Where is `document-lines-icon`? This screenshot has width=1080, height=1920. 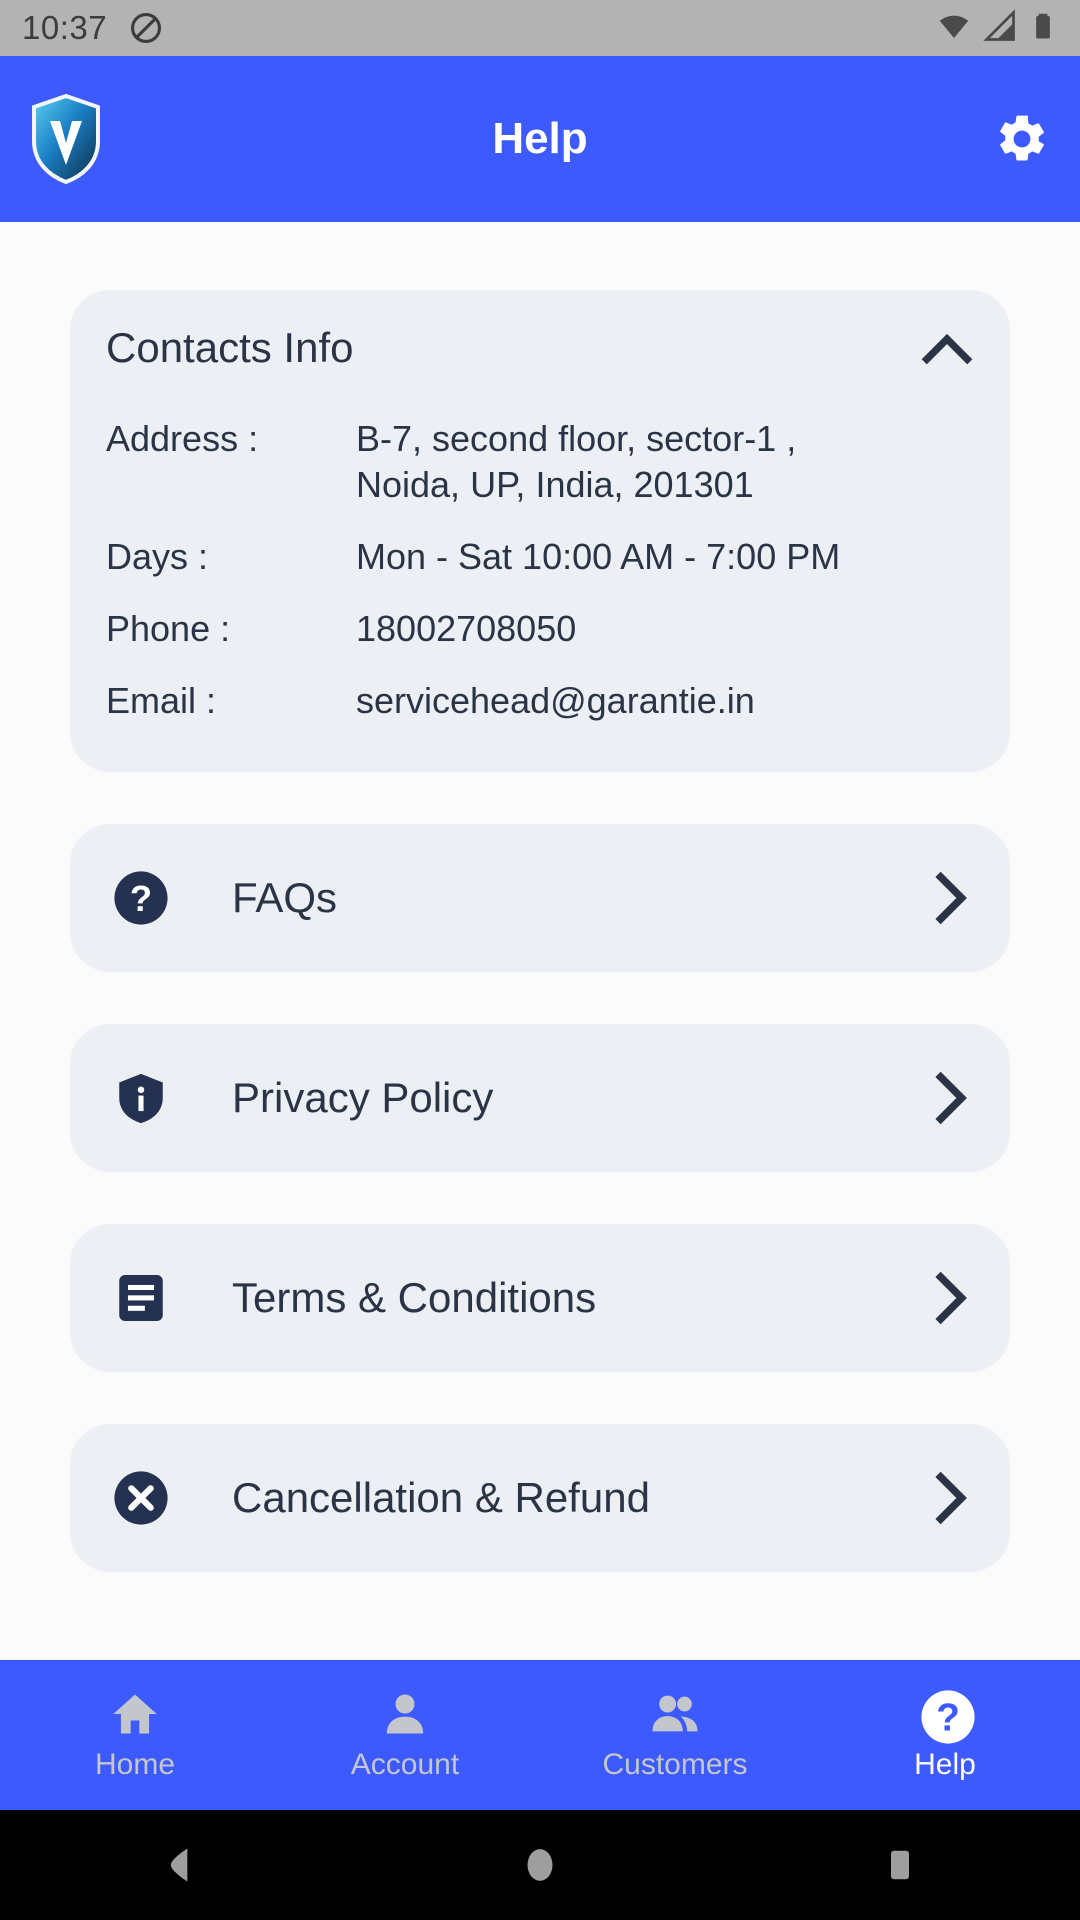
document-lines-icon is located at coordinates (141, 1298).